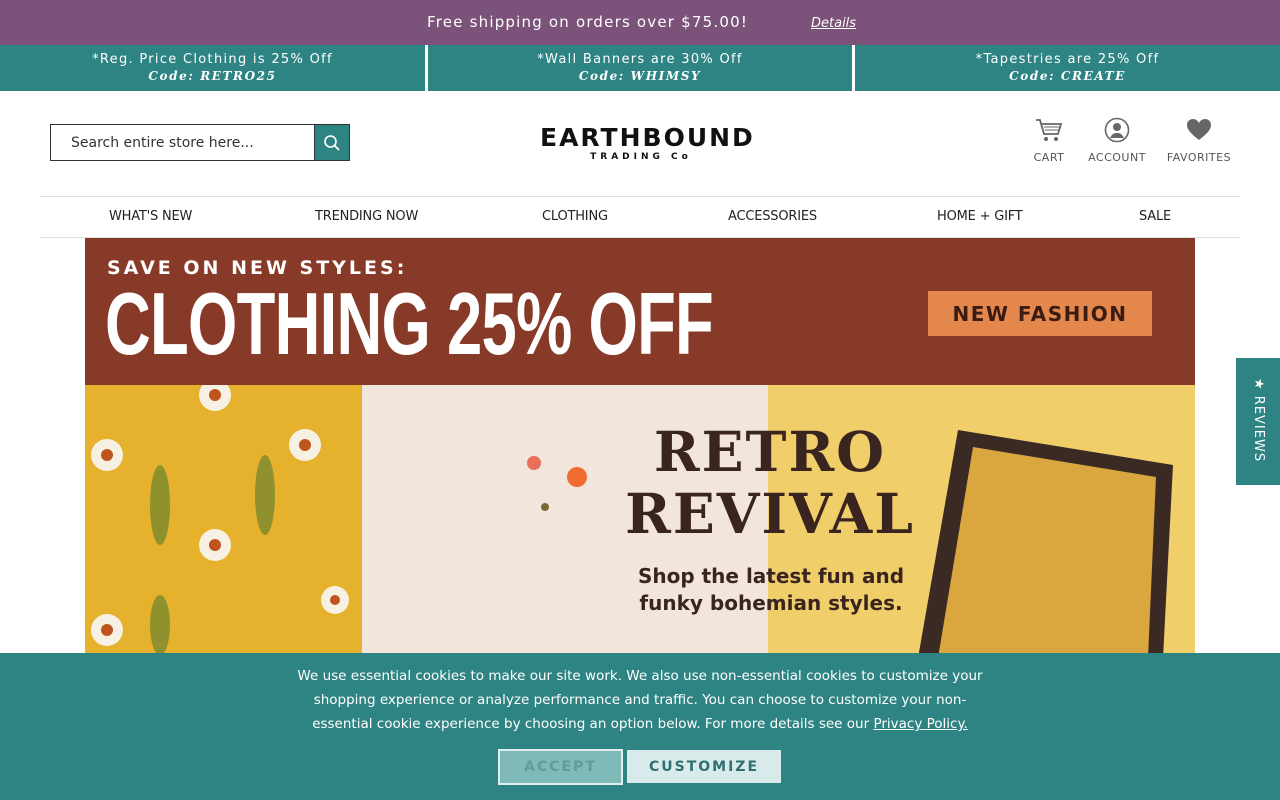  Describe the element at coordinates (640, 59) in the screenshot. I see `promo-text: *Wall Banners are 30% Off` at that location.